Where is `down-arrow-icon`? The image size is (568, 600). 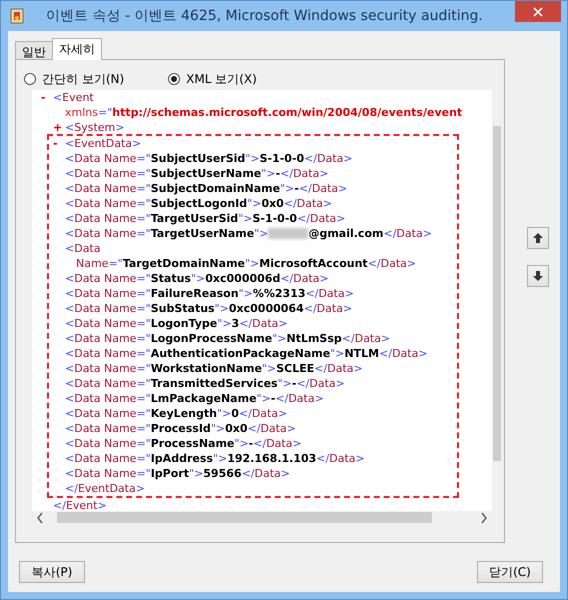 down-arrow-icon is located at coordinates (538, 276).